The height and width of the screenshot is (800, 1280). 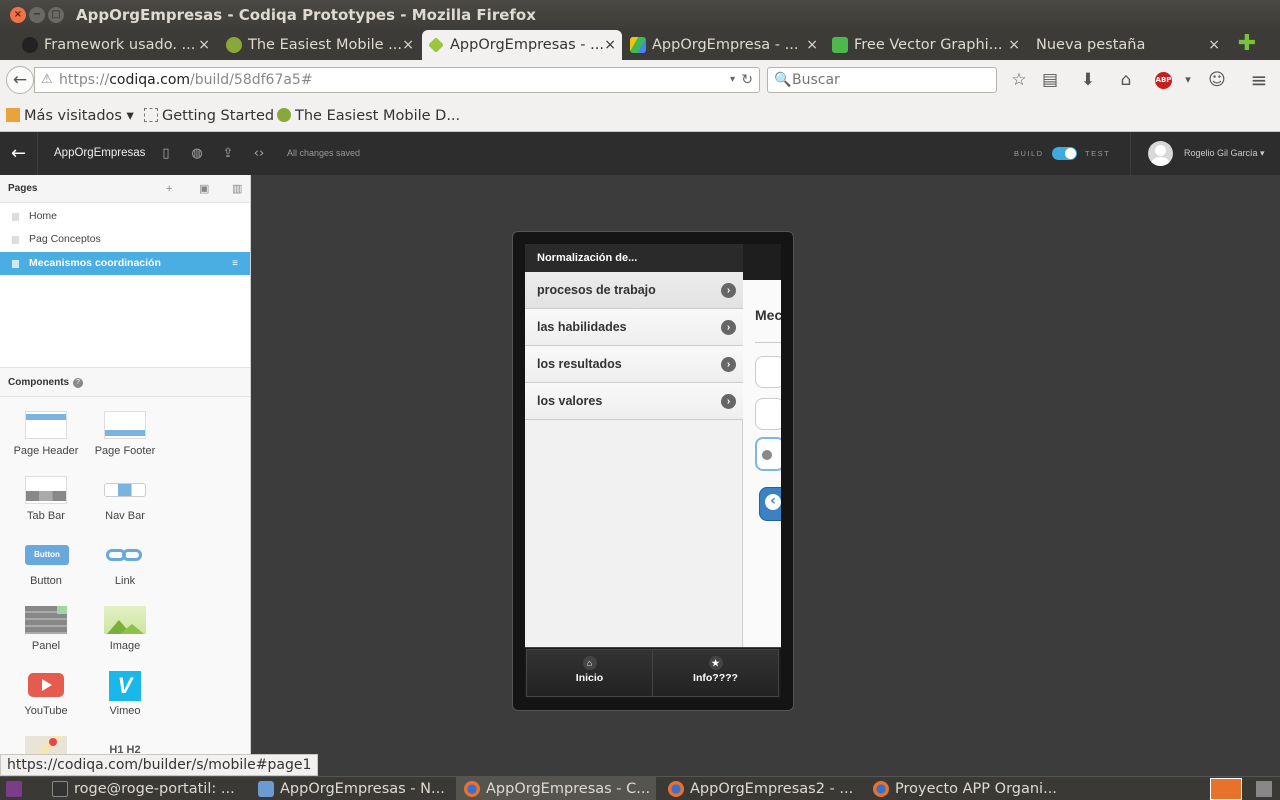 What do you see at coordinates (65, 239) in the screenshot?
I see `page-label: Pag Conceptos` at bounding box center [65, 239].